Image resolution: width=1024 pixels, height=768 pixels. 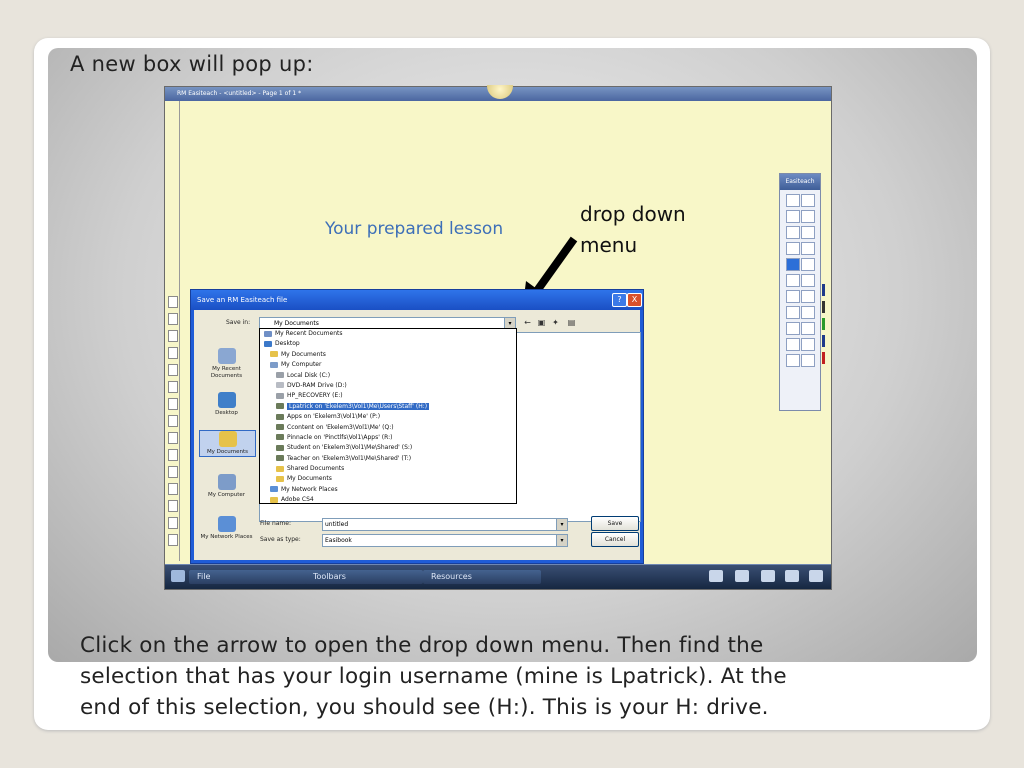 What do you see at coordinates (340, 427) in the screenshot?
I see `dropdown-item-label: Ccontent on 'Ekelem3\Vol1\Me' (Q:)` at bounding box center [340, 427].